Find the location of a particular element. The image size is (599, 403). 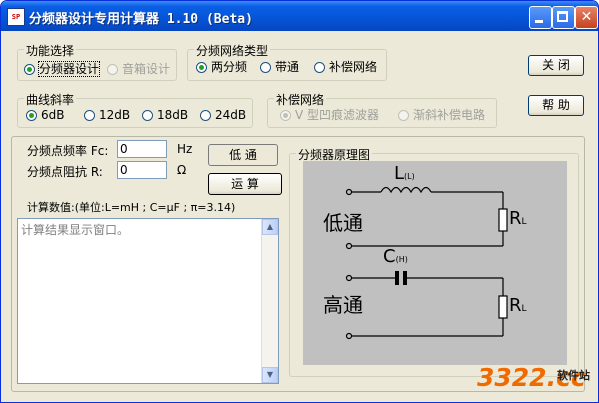

inductor-icon is located at coordinates (406, 190).